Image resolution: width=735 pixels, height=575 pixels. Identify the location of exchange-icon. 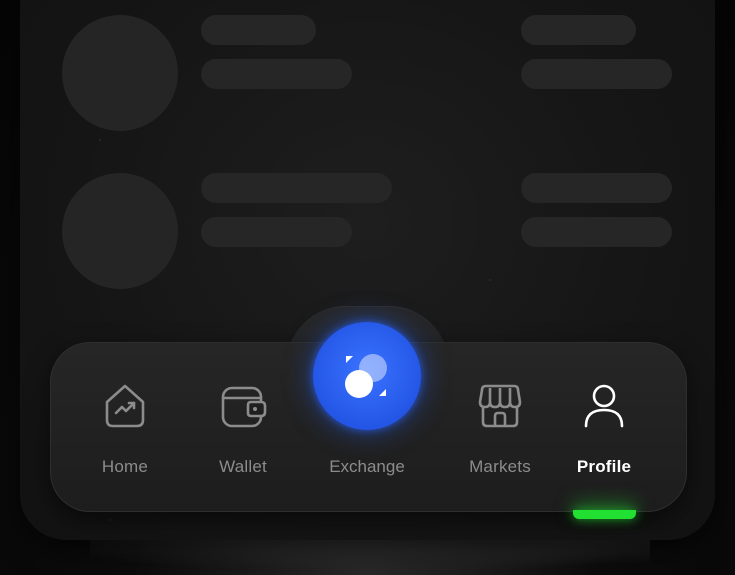
(366, 376).